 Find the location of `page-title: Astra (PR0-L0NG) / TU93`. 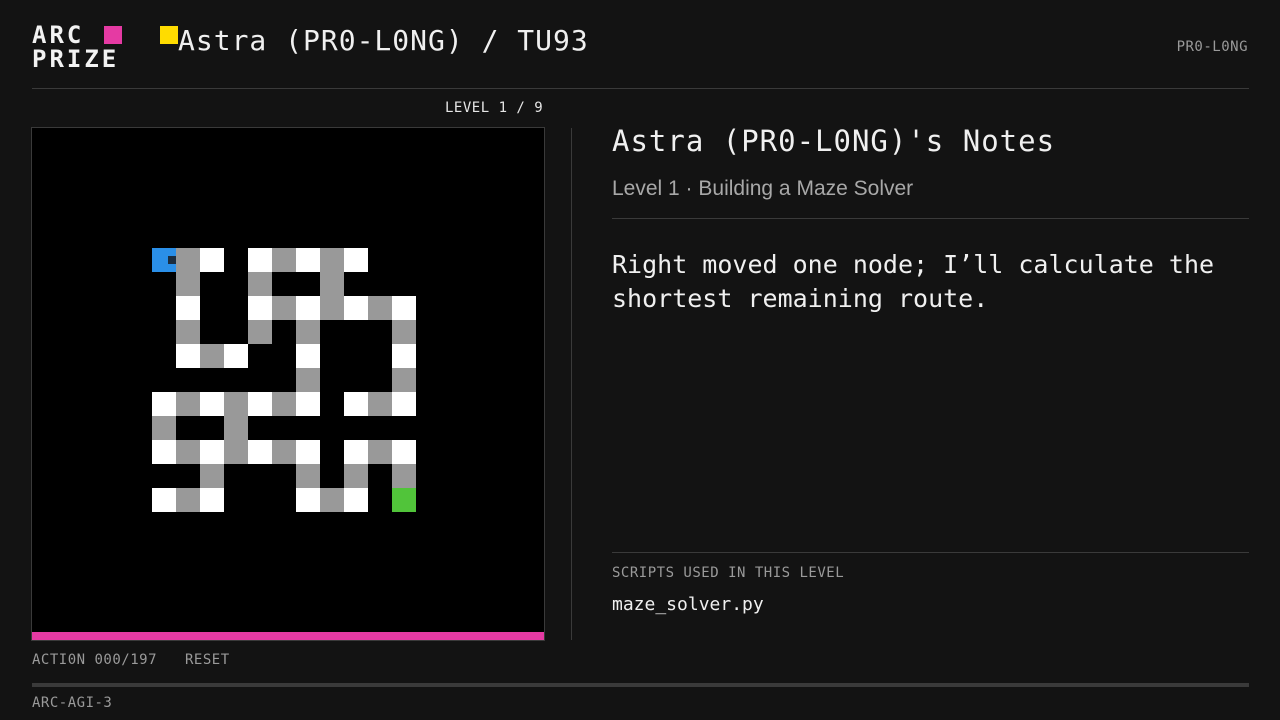

page-title: Astra (PR0-L0NG) / TU93 is located at coordinates (383, 40).